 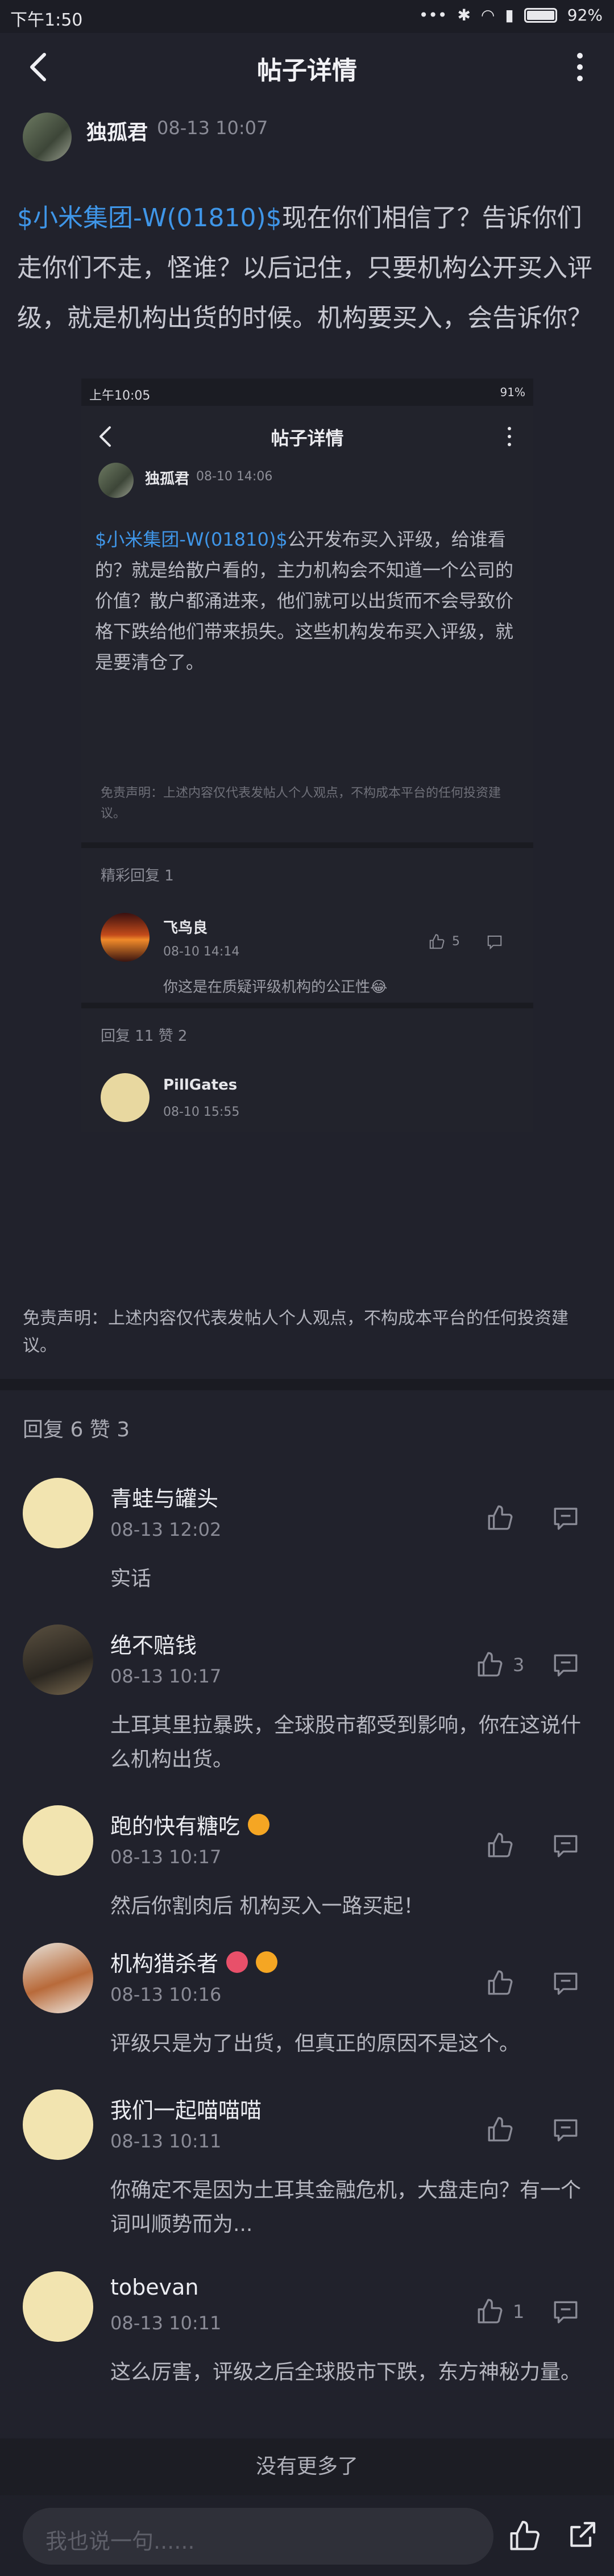 I want to click on signal-icon: ▮, so click(x=509, y=15).